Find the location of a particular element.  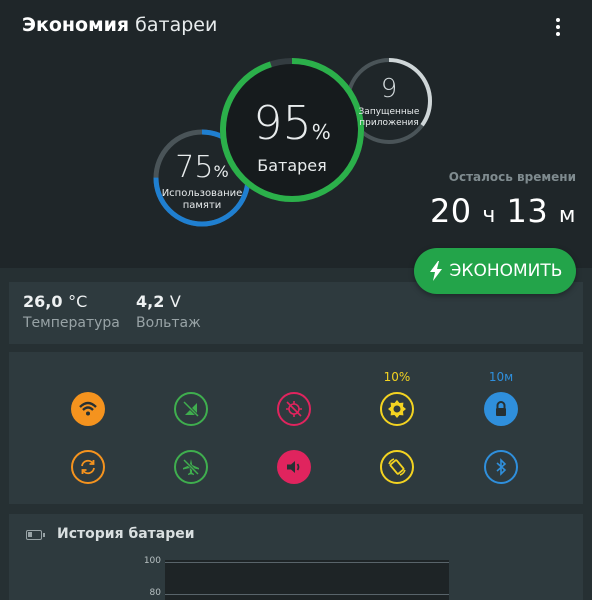

sync-toggle is located at coordinates (88, 467).